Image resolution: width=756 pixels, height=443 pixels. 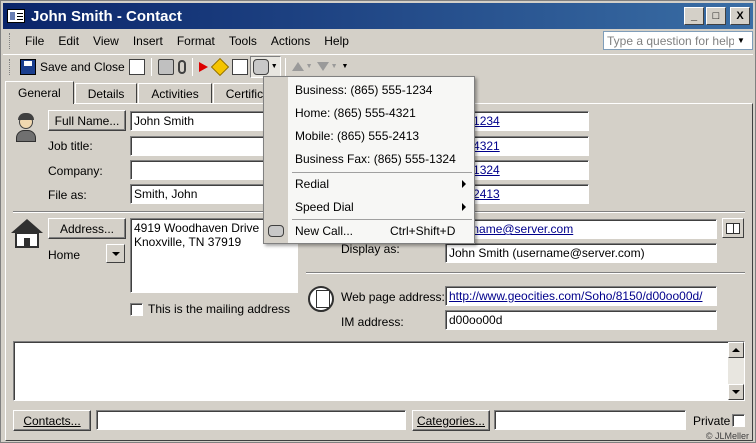 What do you see at coordinates (197, 146) in the screenshot?
I see `job-title-field` at bounding box center [197, 146].